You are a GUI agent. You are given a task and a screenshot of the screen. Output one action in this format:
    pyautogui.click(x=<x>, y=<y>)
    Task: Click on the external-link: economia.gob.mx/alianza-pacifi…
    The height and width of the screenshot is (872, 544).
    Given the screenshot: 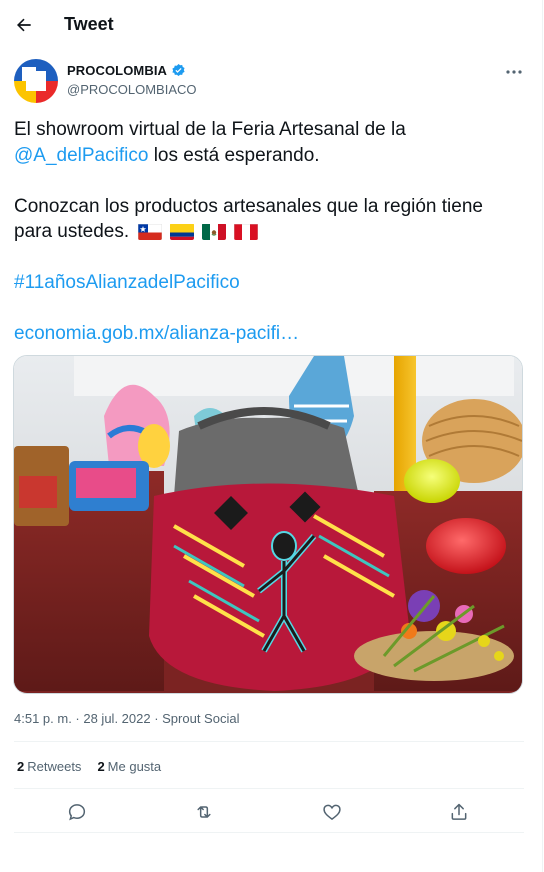 What is the action you would take?
    pyautogui.click(x=156, y=333)
    